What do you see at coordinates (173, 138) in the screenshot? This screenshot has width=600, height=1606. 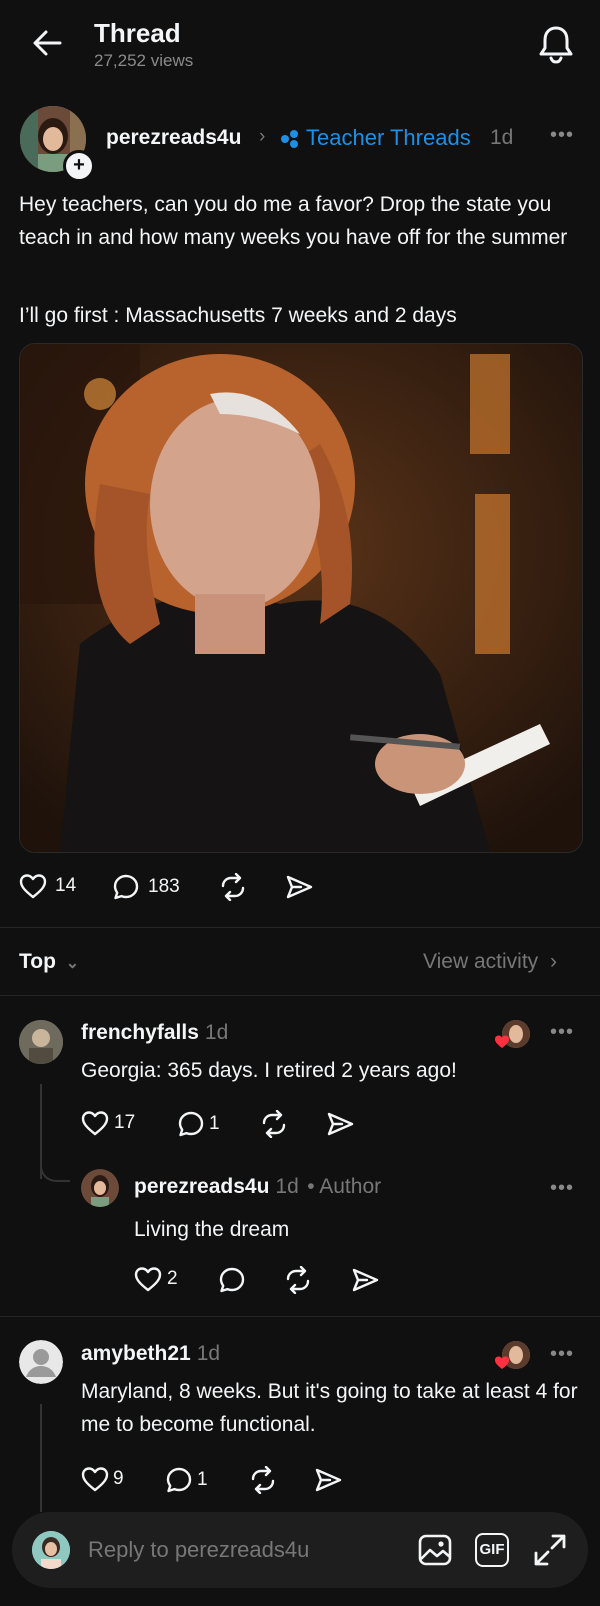 I see `post-username: perezreads4u` at bounding box center [173, 138].